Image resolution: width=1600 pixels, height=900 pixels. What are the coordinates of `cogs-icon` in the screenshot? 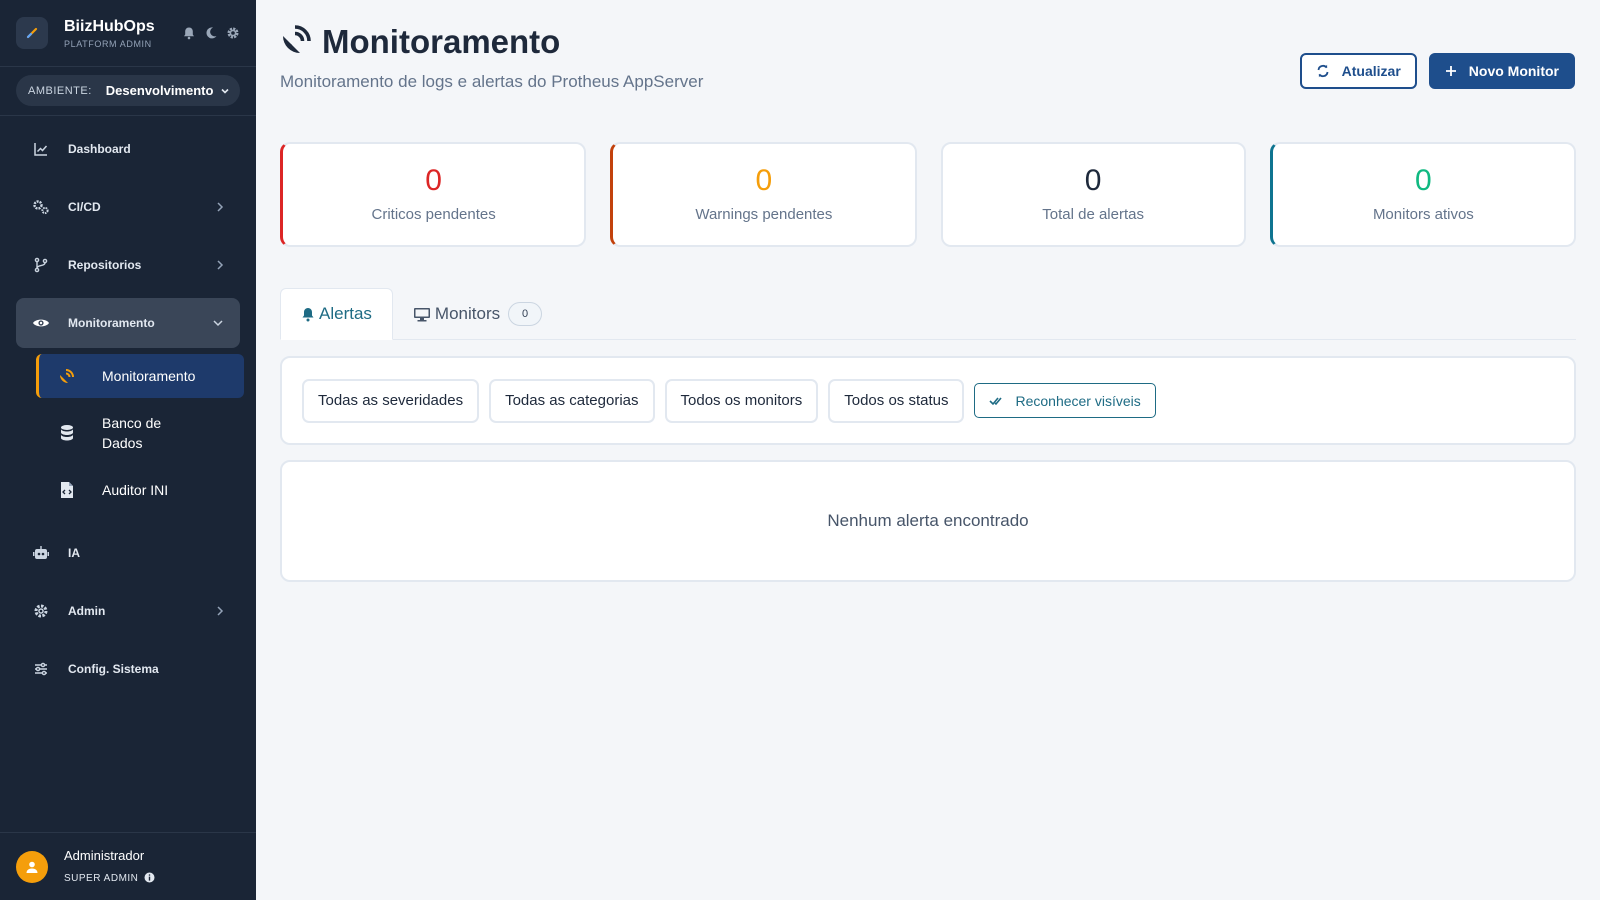 It's located at (41, 207).